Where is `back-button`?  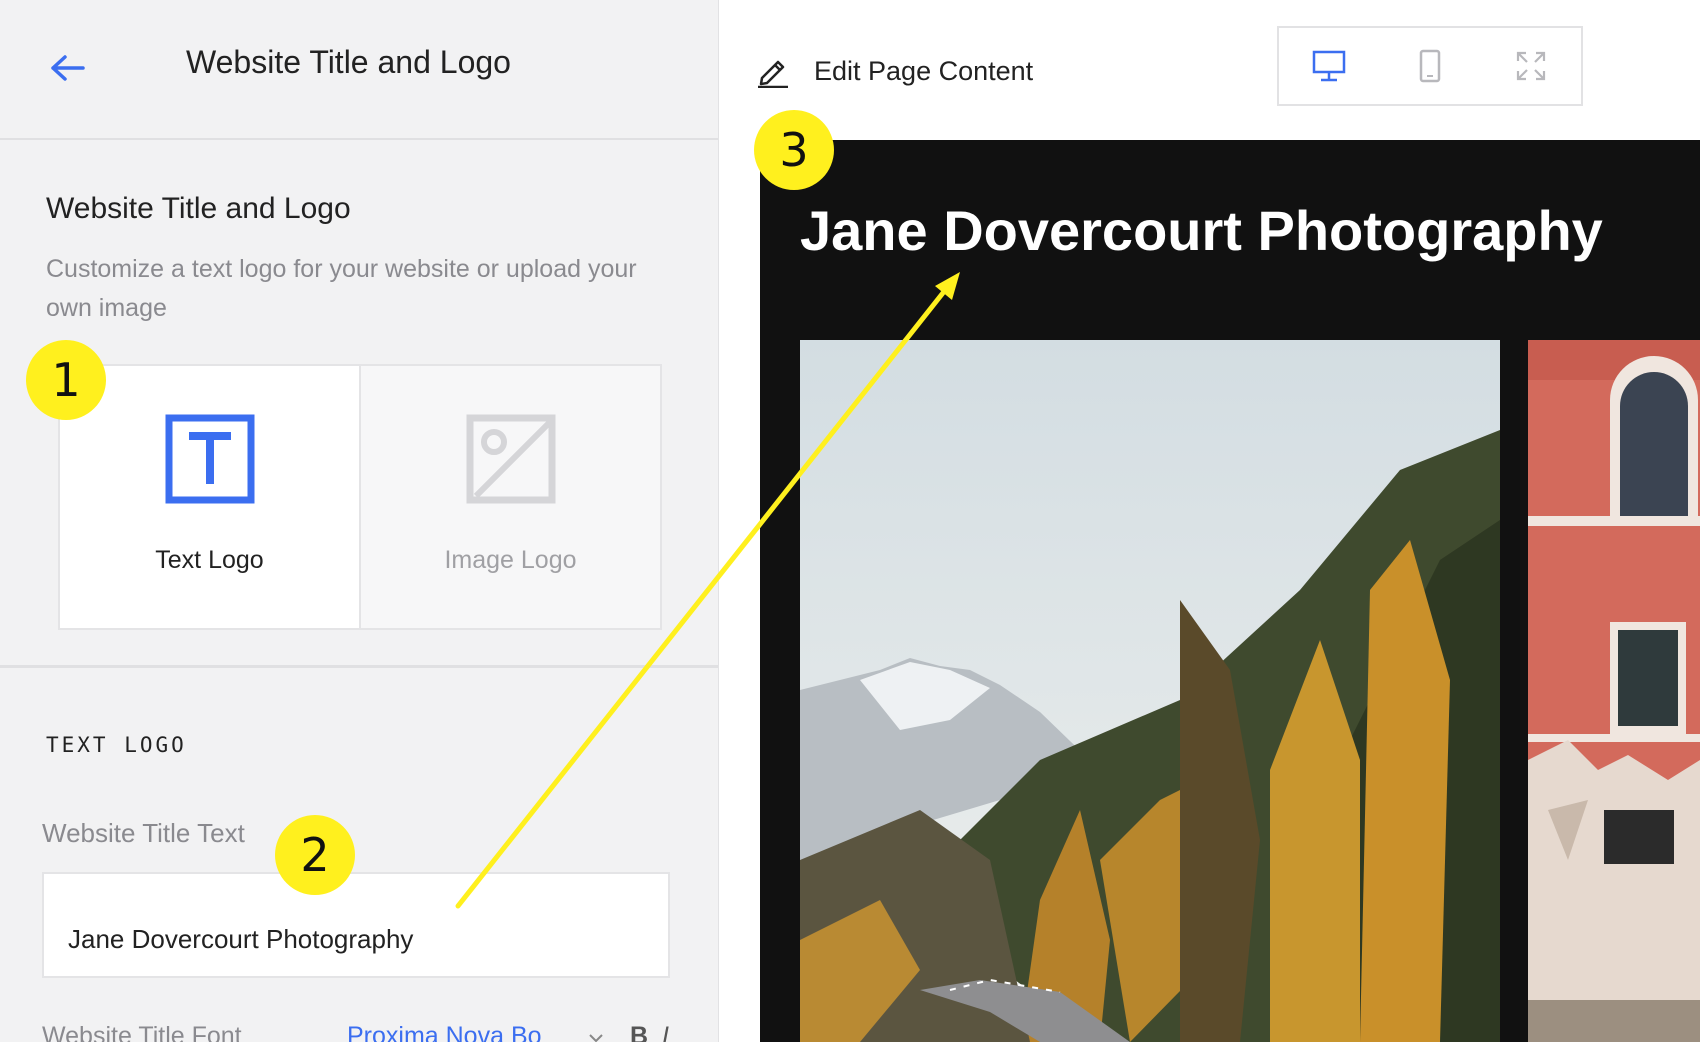
back-button is located at coordinates (68, 68).